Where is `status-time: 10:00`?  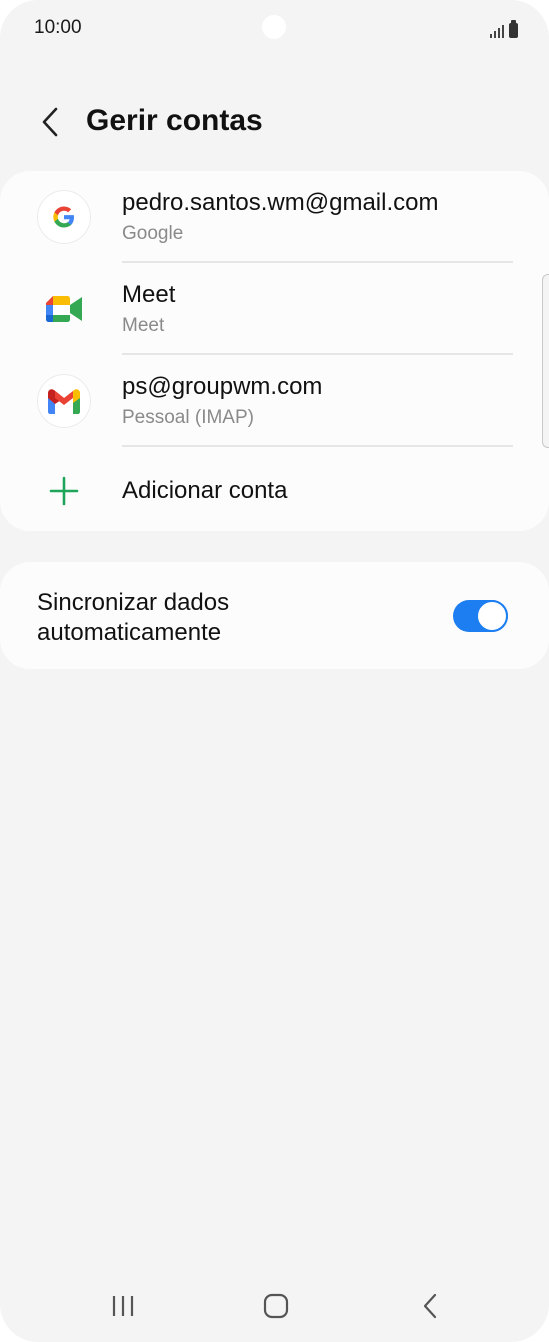
status-time: 10:00 is located at coordinates (58, 27).